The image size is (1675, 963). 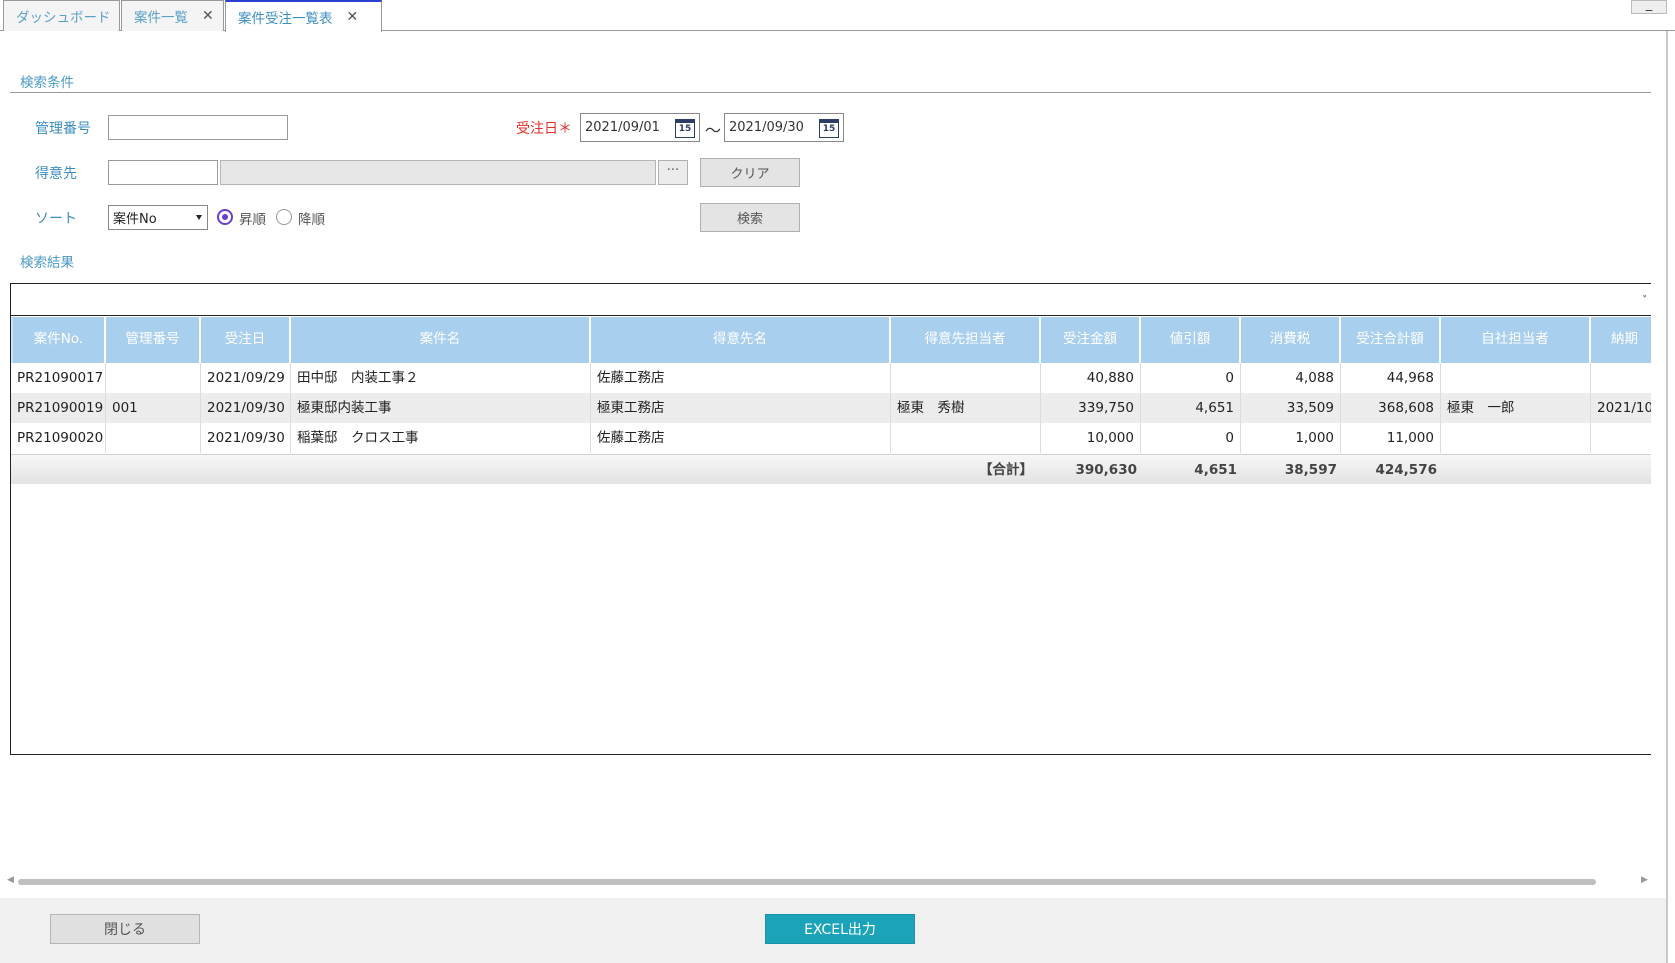 What do you see at coordinates (673, 172) in the screenshot?
I see `customer-lookup-button: ···` at bounding box center [673, 172].